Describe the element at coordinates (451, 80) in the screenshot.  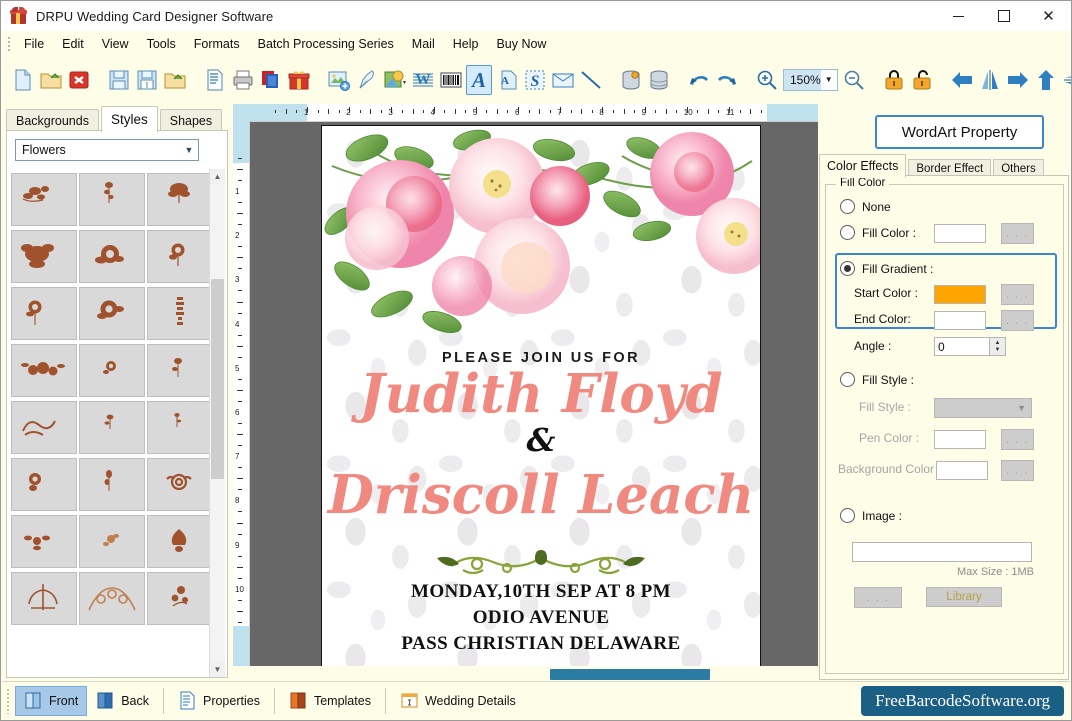
I see `barcode-button` at that location.